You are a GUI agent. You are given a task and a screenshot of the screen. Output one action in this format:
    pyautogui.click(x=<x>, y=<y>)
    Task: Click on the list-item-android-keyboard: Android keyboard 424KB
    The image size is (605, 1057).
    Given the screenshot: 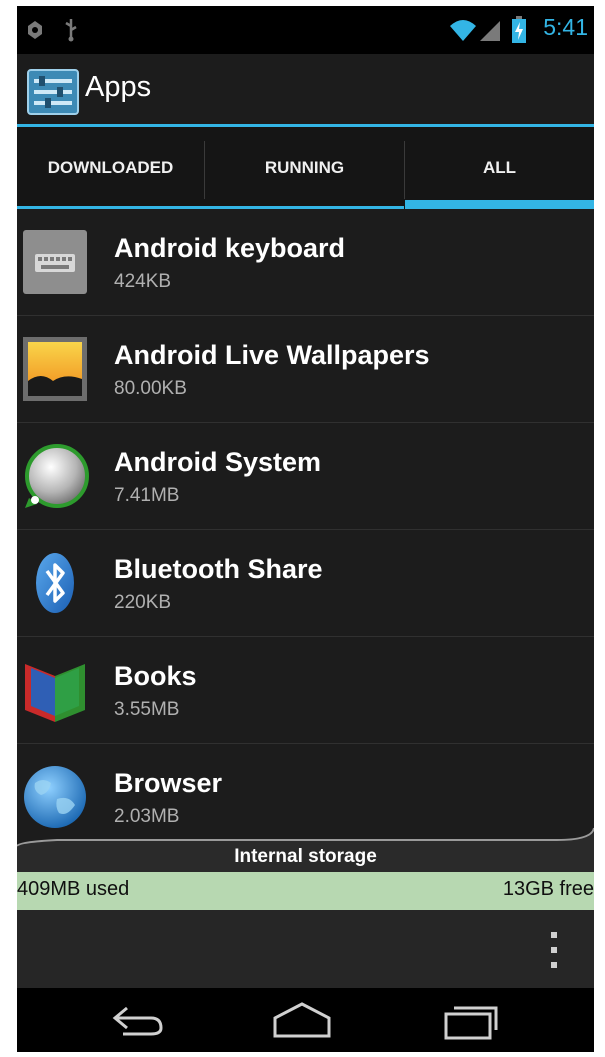 What is the action you would take?
    pyautogui.click(x=305, y=262)
    